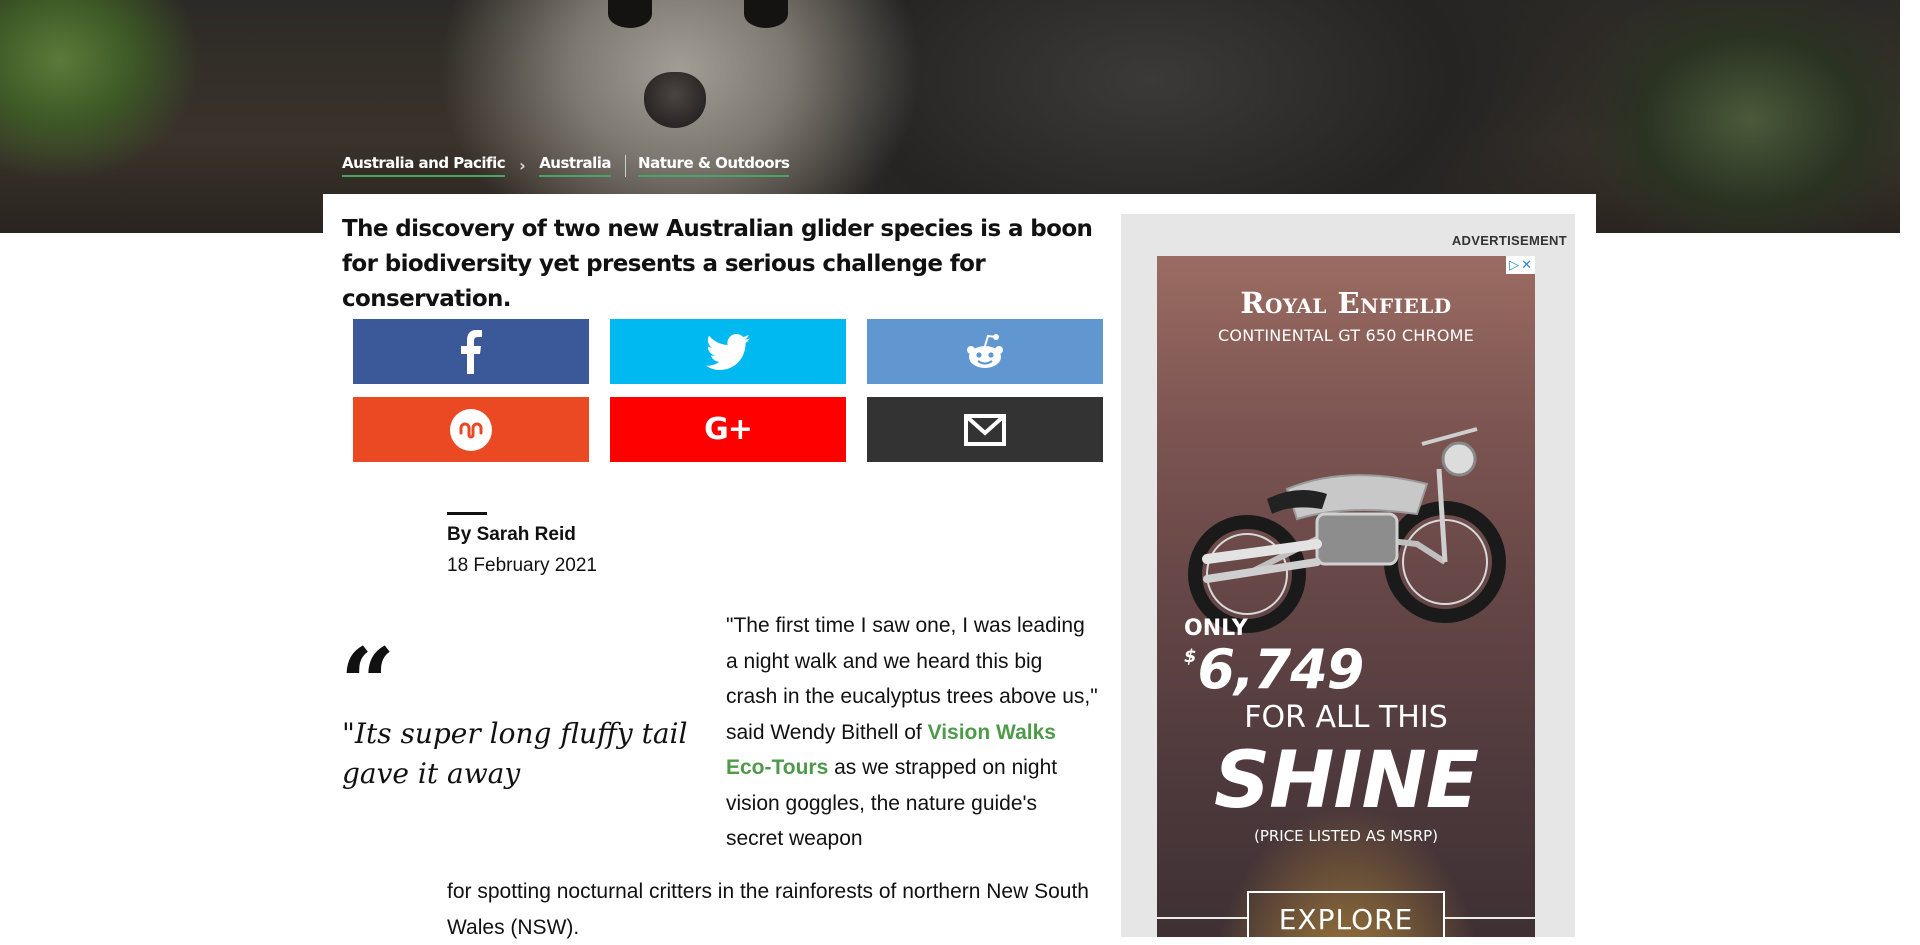 Image resolution: width=1920 pixels, height=945 pixels. I want to click on share-stumbleupon-button, so click(471, 429).